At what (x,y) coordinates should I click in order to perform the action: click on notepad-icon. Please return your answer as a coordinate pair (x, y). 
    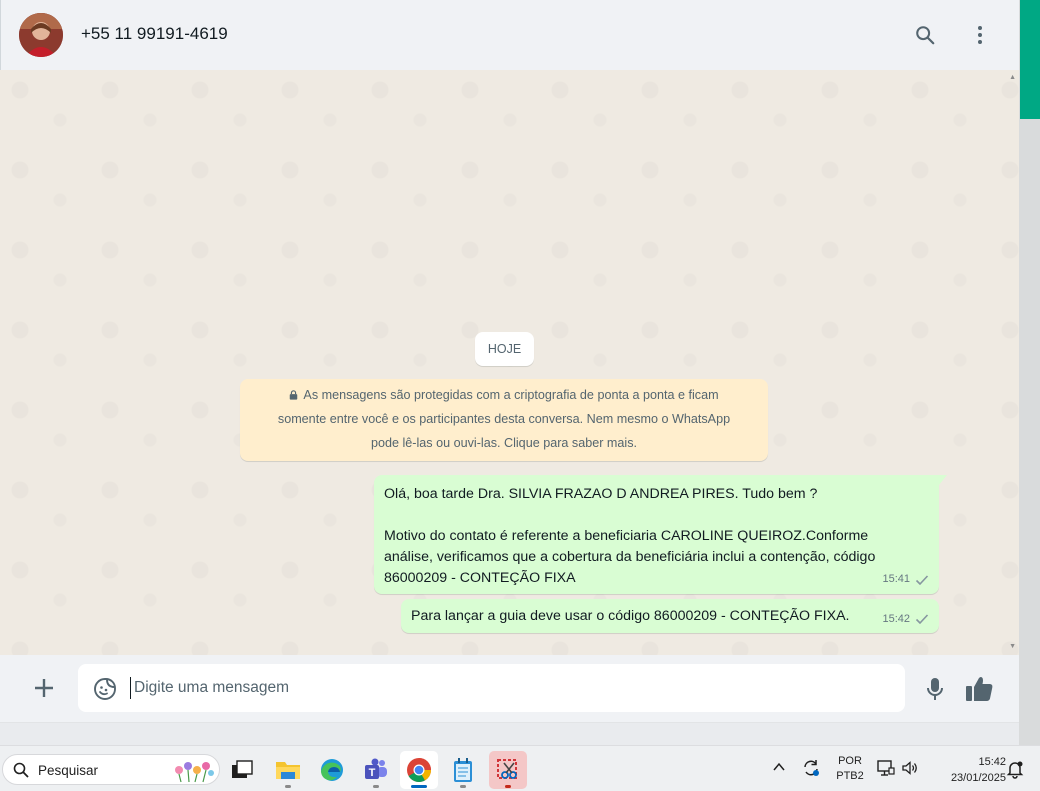
    Looking at the image, I should click on (463, 770).